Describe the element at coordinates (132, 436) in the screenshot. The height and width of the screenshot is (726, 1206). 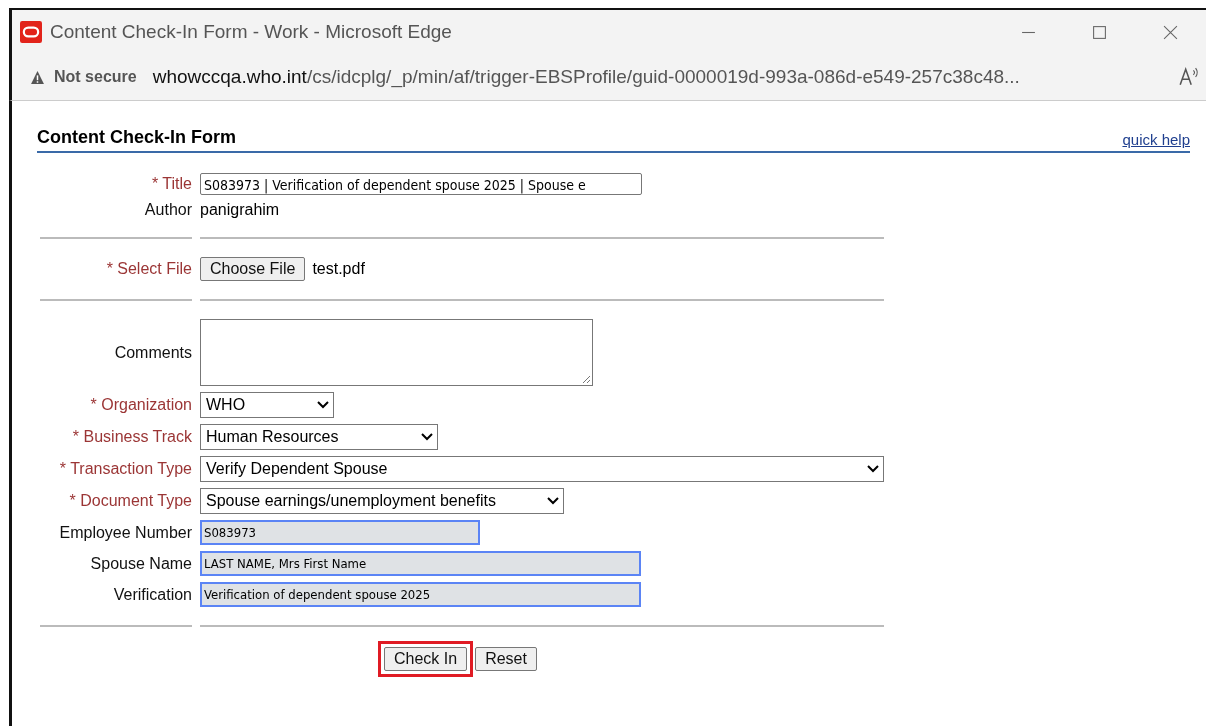
I see `field-label: * Business Track` at that location.